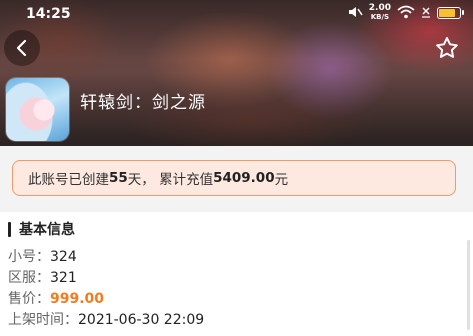 The width and height of the screenshot is (473, 336). I want to click on chevron-left-icon, so click(21, 48).